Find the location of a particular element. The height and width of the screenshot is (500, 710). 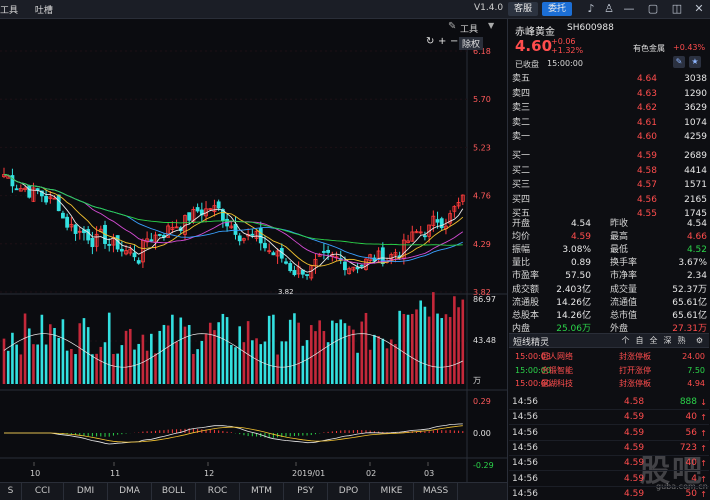

stat-label: 量比 is located at coordinates (521, 263).